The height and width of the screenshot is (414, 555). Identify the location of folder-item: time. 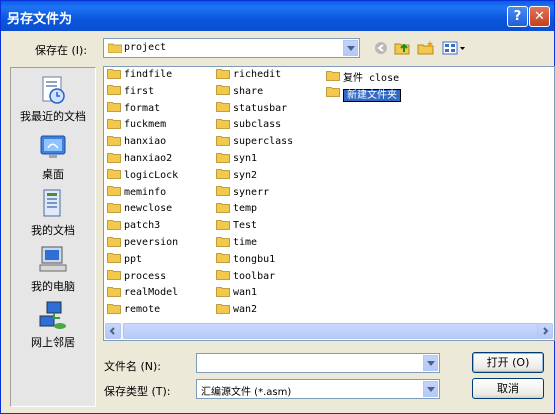
(236, 244).